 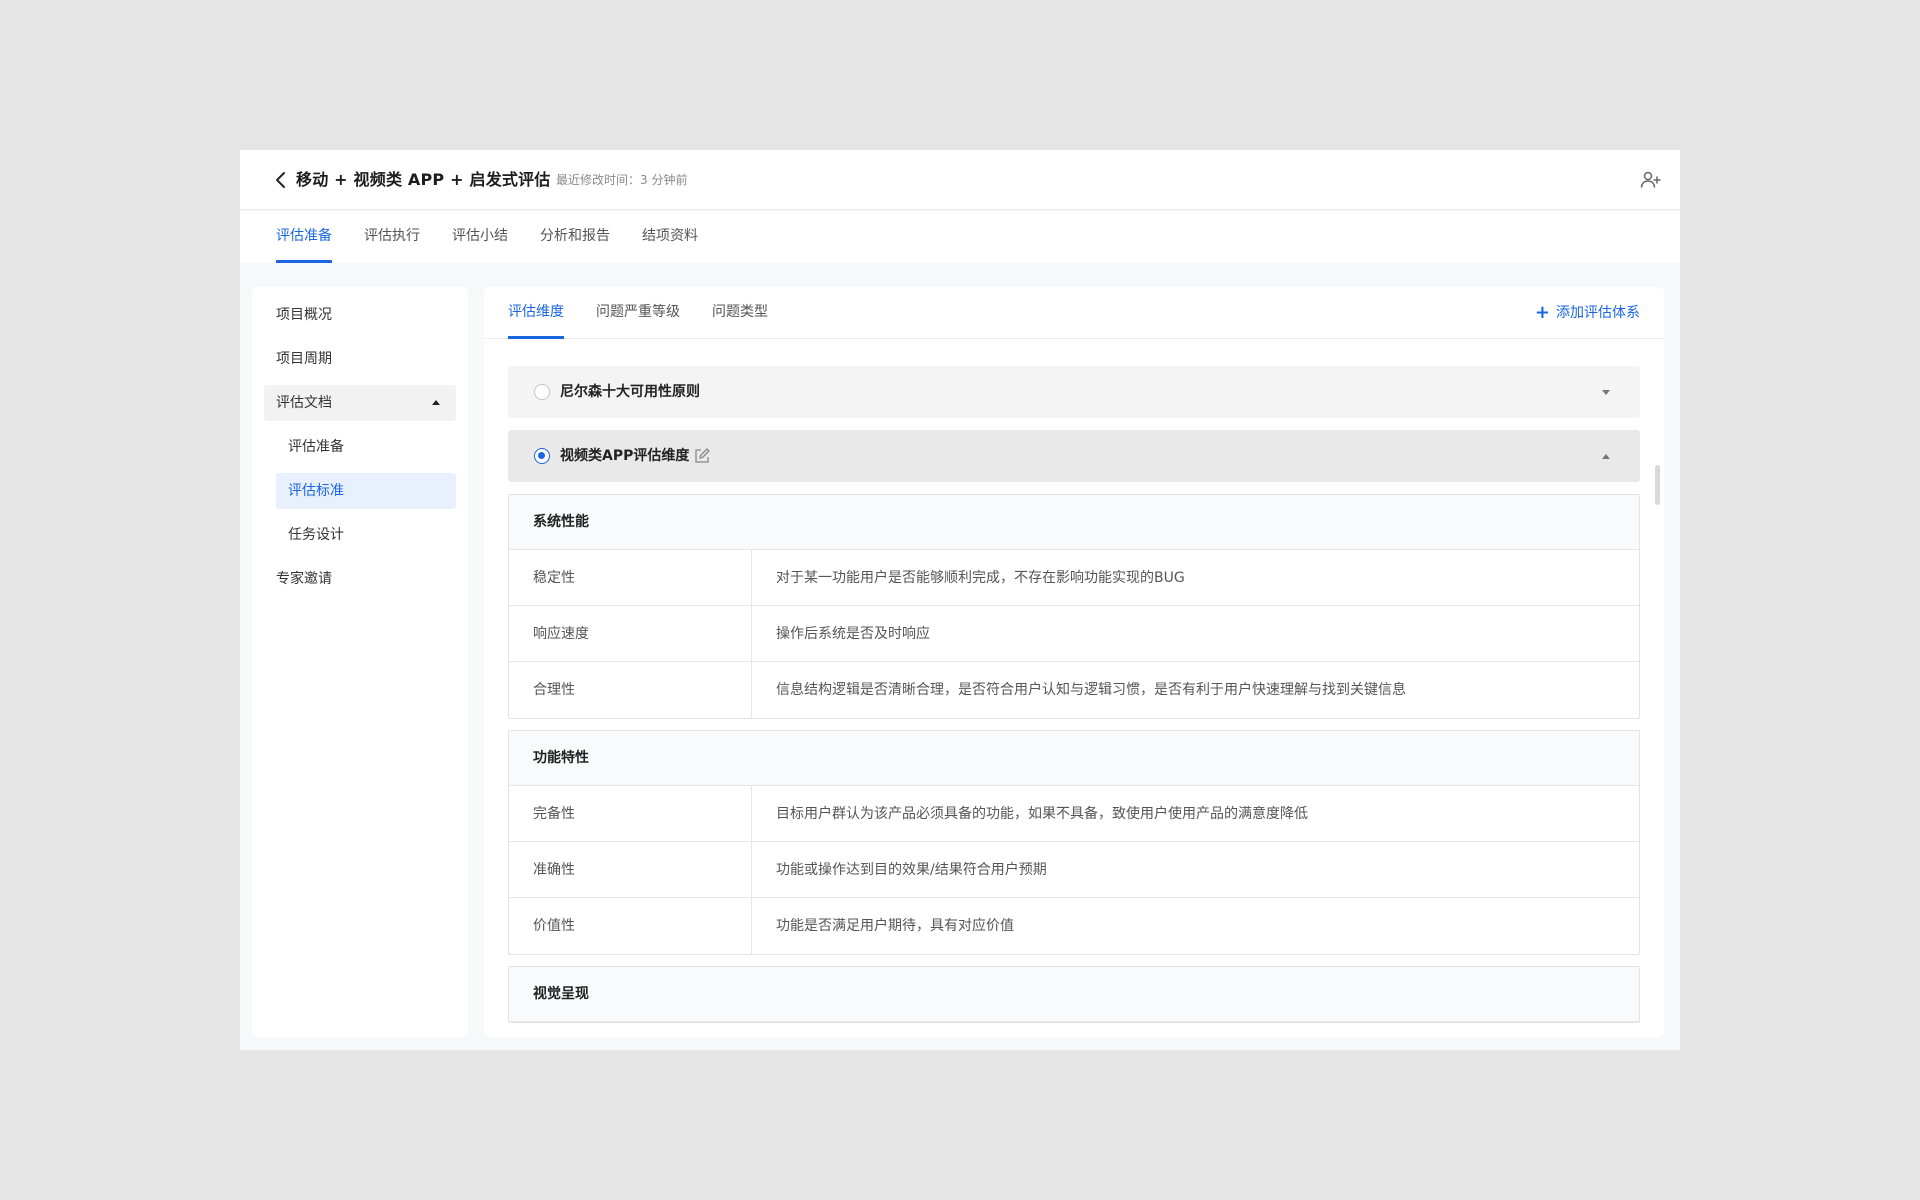 I want to click on sidebar-item-schedule: 项目周期, so click(x=360, y=359).